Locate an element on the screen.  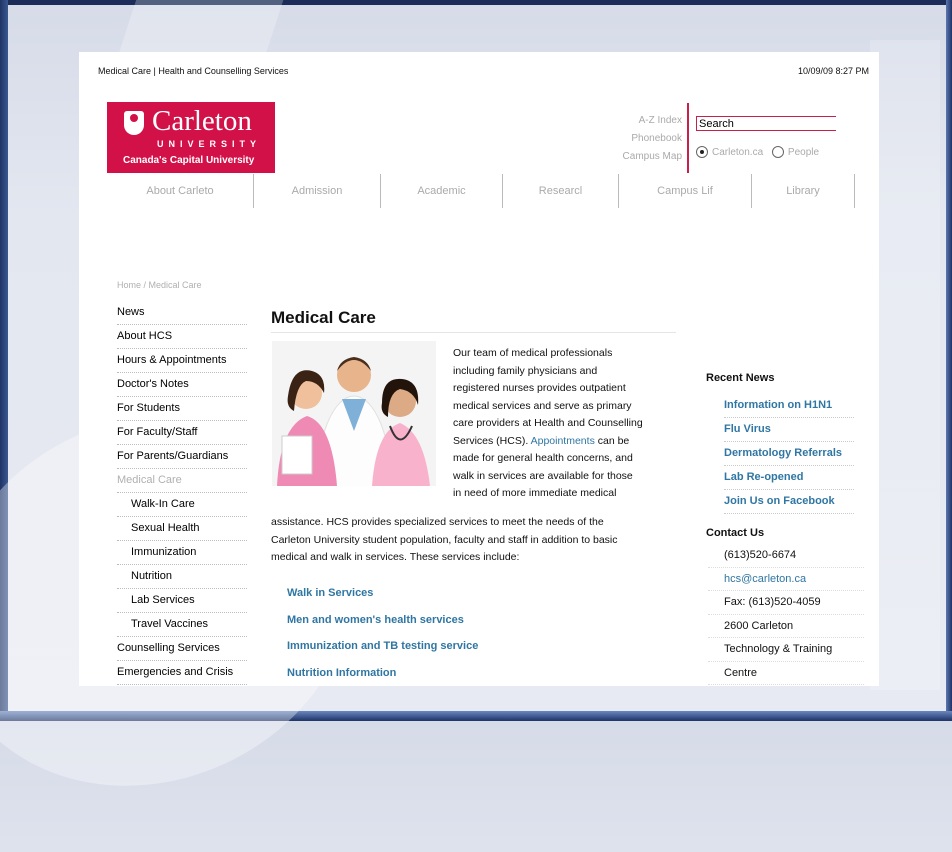
nav-academics: Academic is located at coordinates (442, 191).